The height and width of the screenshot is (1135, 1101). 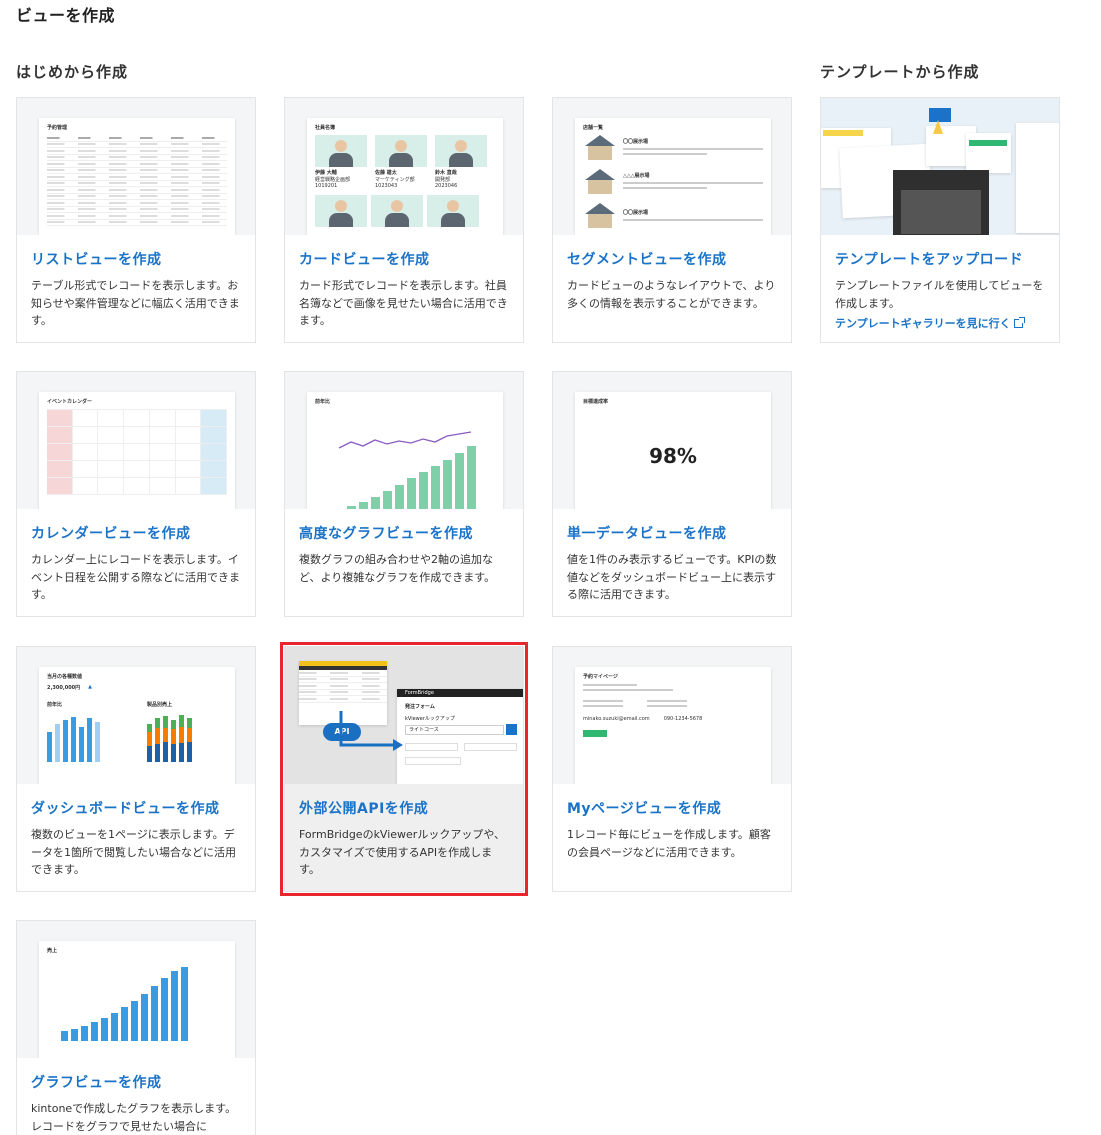 I want to click on kpi-value: 2,300,000円, so click(x=64, y=688).